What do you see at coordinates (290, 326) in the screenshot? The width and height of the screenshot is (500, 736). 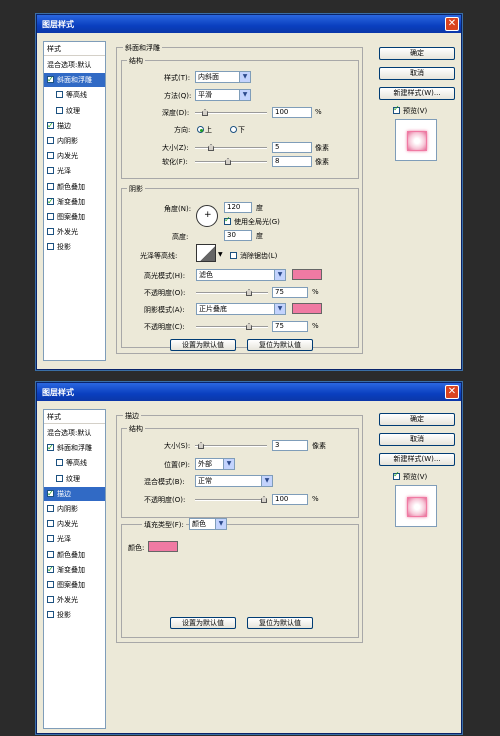 I see `shadow-opacity-input: 75` at bounding box center [290, 326].